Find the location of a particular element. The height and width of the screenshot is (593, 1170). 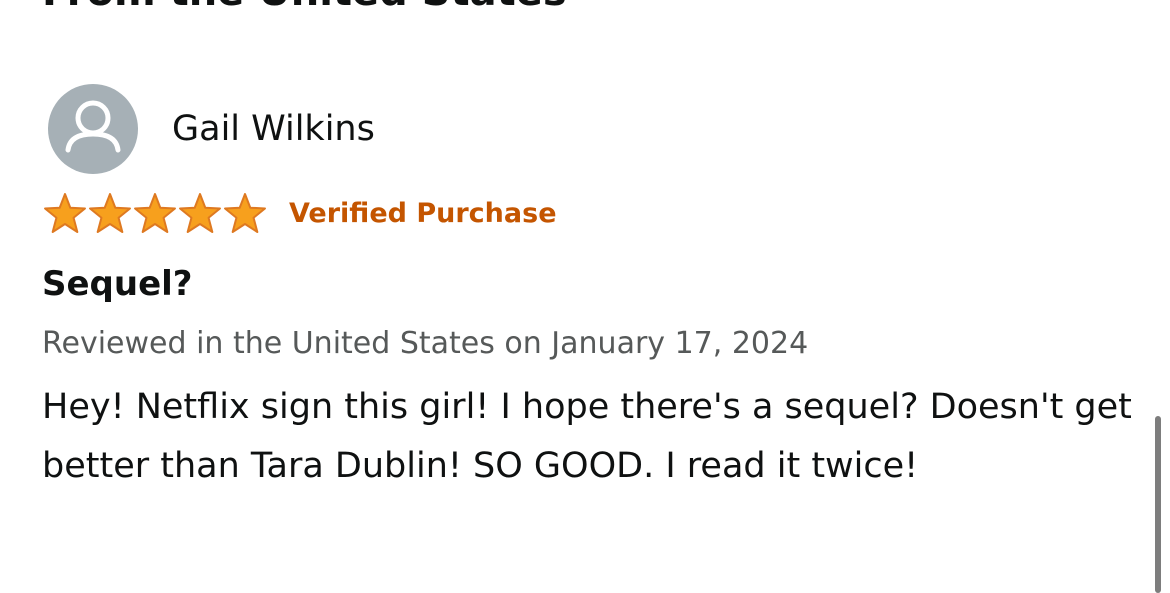

rating-row: Verified Purchase is located at coordinates (299, 214).